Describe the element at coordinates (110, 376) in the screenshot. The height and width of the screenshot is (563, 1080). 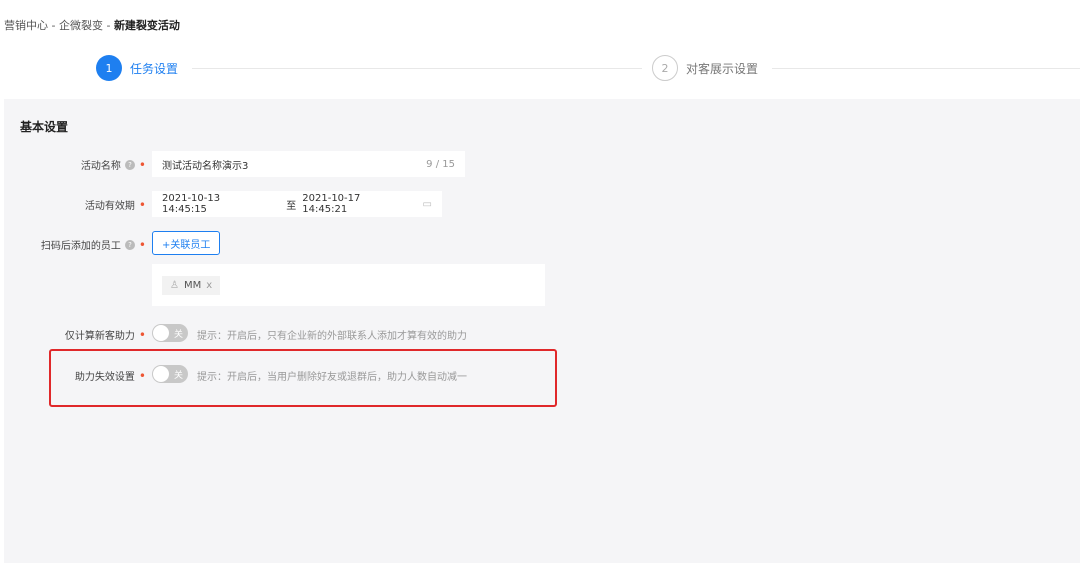
I see `invalid-label: 助力失效设置 •` at that location.